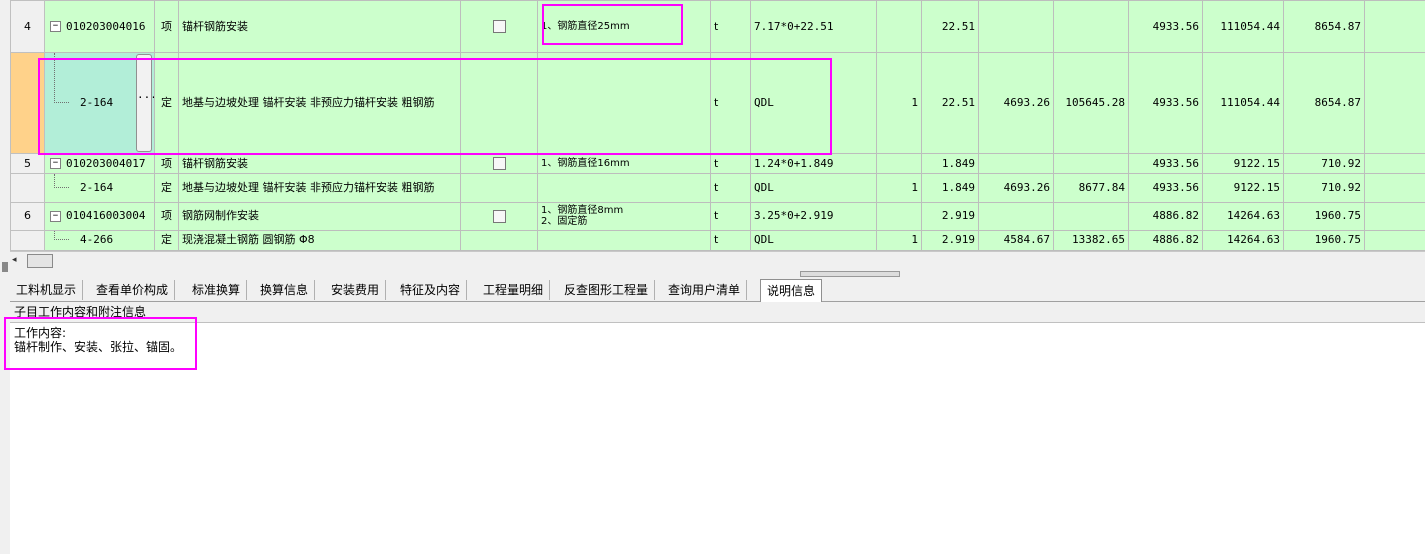 Image resolution: width=1425 pixels, height=554 pixels. Describe the element at coordinates (27, 216) in the screenshot. I see `row-number: 6` at that location.